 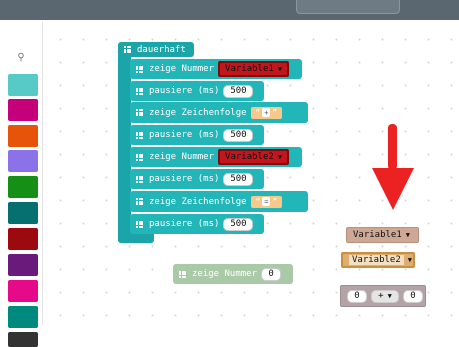 I want to click on show-number-block-disabled: zeige Nummer 0, so click(x=233, y=274).